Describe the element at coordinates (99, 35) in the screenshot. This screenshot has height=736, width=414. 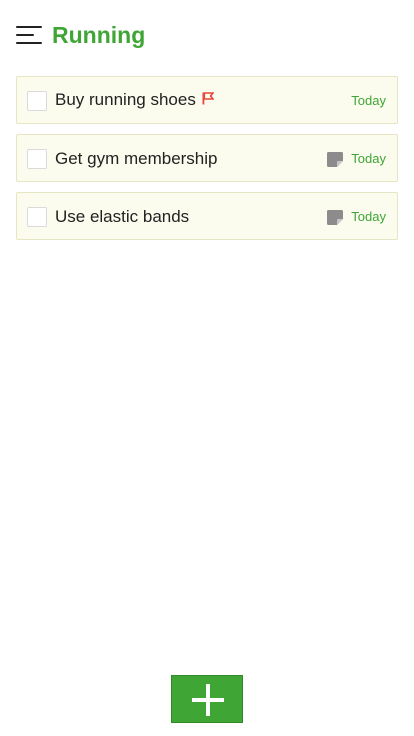
I see `list-title: Running` at that location.